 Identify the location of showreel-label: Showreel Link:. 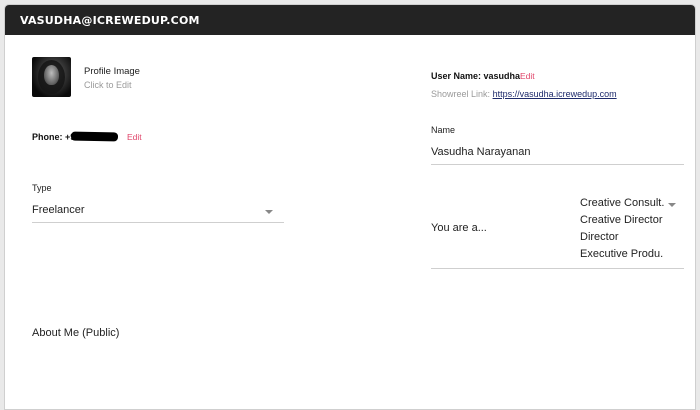
(461, 94).